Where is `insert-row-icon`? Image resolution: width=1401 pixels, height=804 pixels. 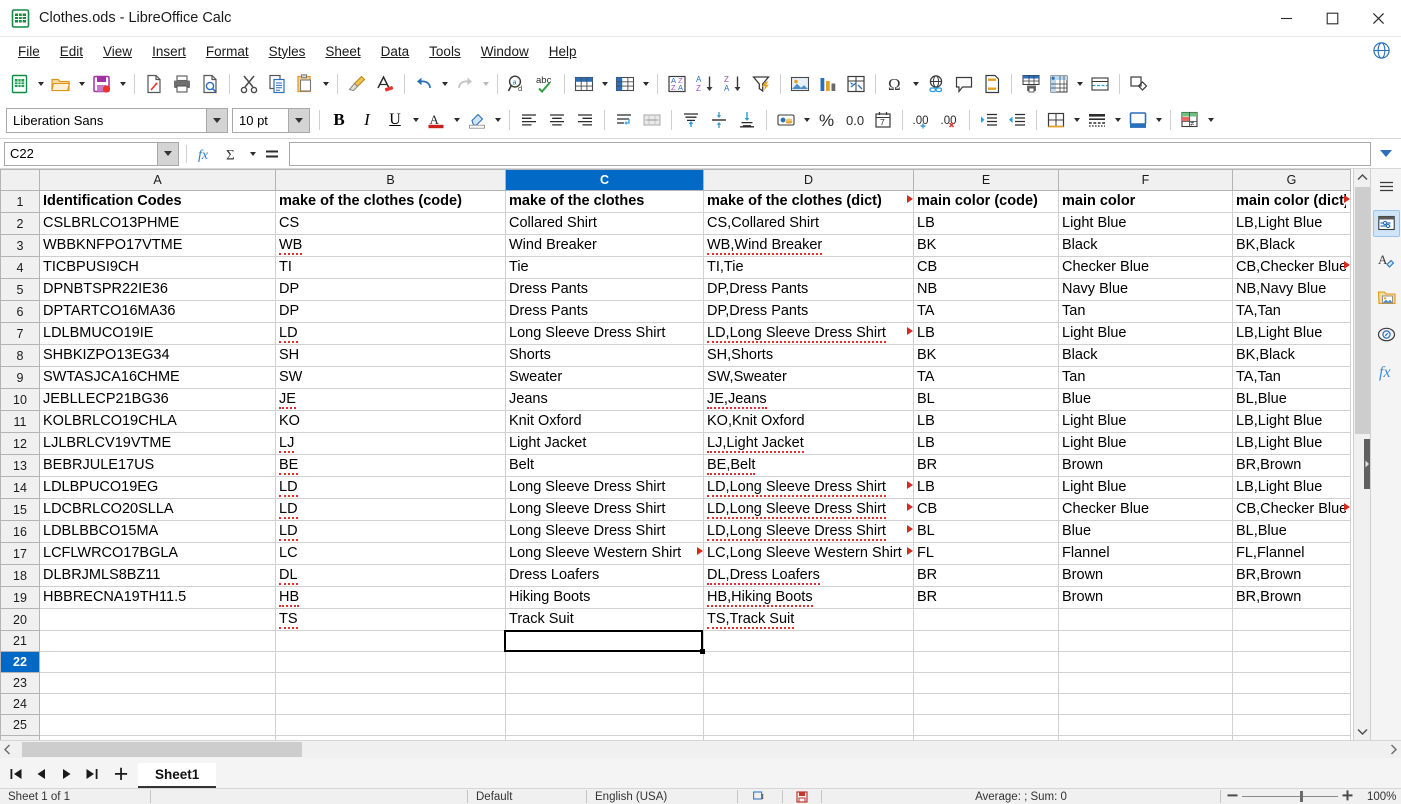 insert-row-icon is located at coordinates (584, 84).